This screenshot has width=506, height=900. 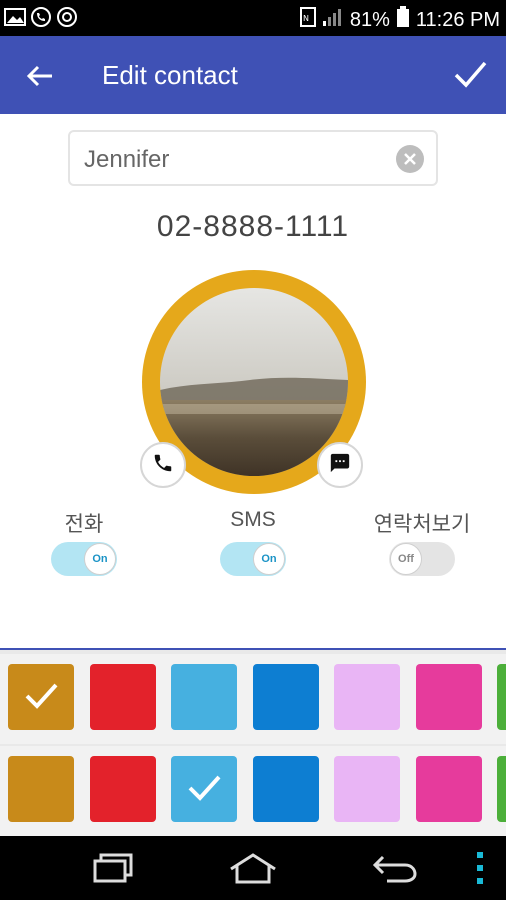 I want to click on contact-photo, so click(x=254, y=382).